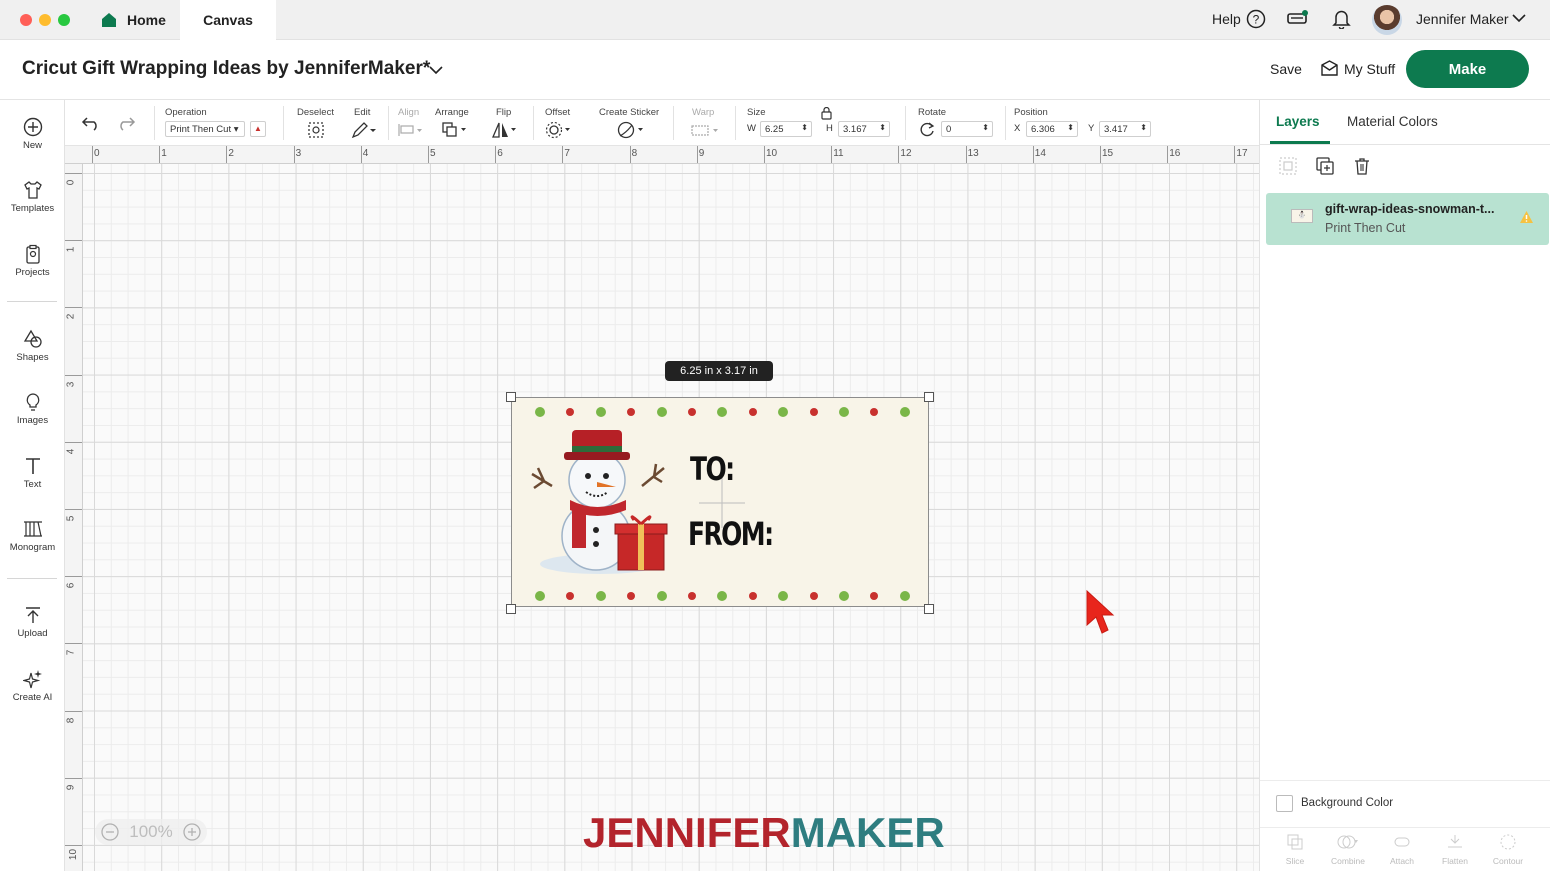 The width and height of the screenshot is (1550, 871). What do you see at coordinates (1402, 849) in the screenshot?
I see `bottom-action-attach: Attach` at bounding box center [1402, 849].